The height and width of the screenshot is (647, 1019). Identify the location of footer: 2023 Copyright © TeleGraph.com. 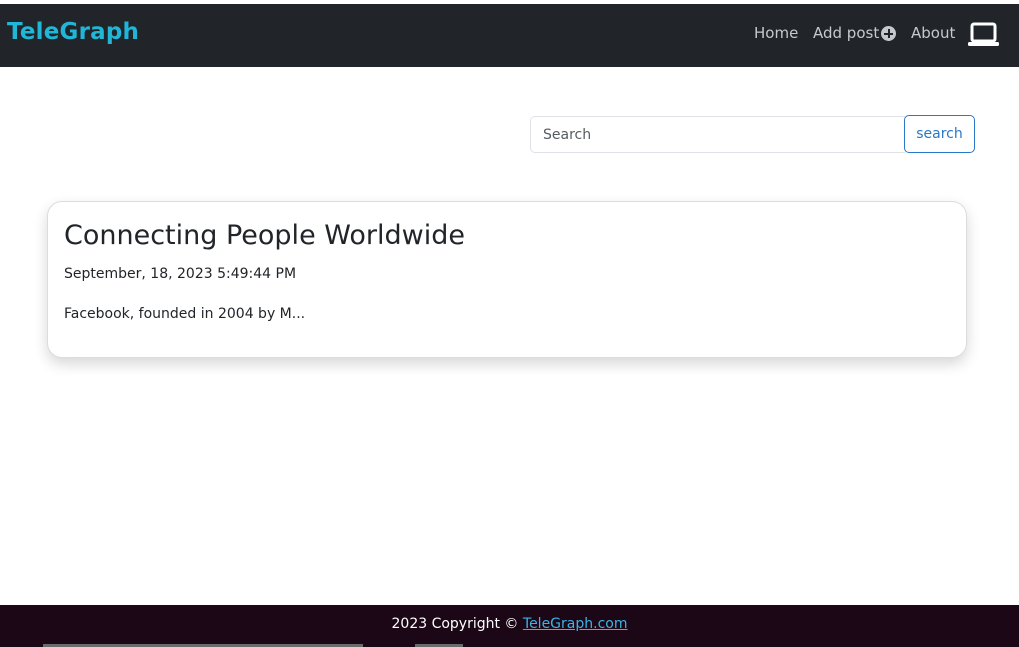
(509, 626).